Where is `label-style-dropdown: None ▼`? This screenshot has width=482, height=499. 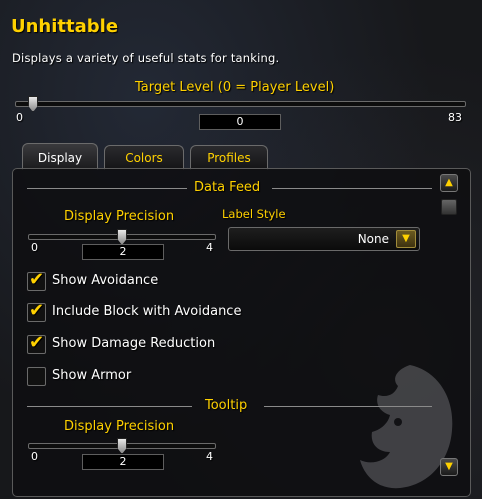 label-style-dropdown: None ▼ is located at coordinates (324, 239).